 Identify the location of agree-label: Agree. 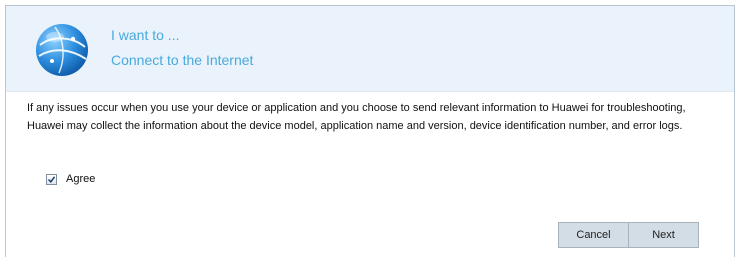
(80, 179).